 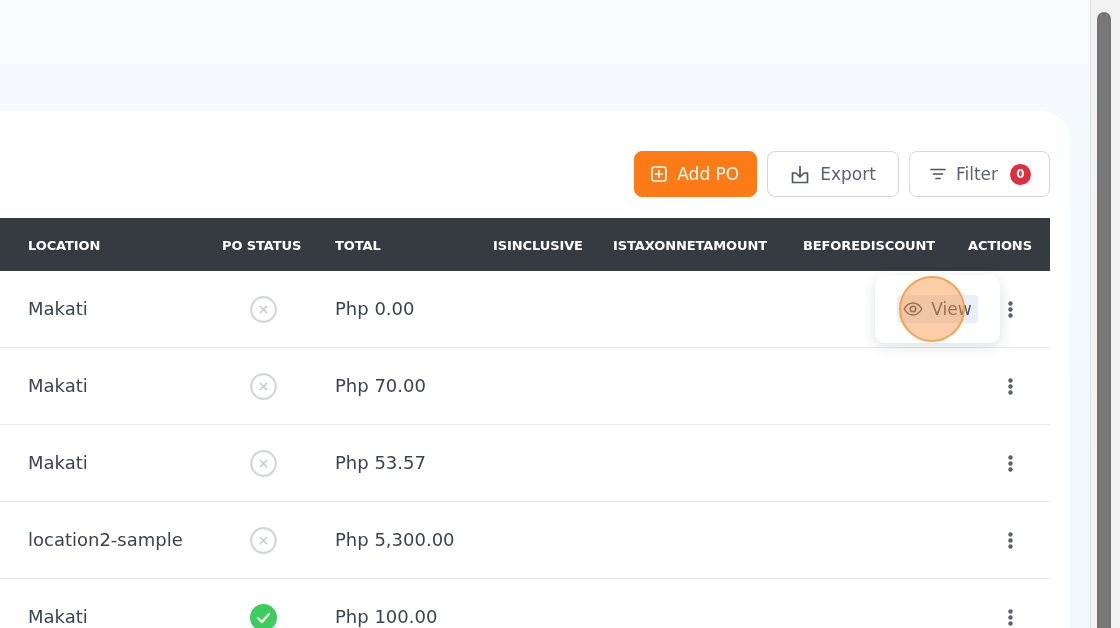 I want to click on column-header: TOTAL, so click(x=358, y=245).